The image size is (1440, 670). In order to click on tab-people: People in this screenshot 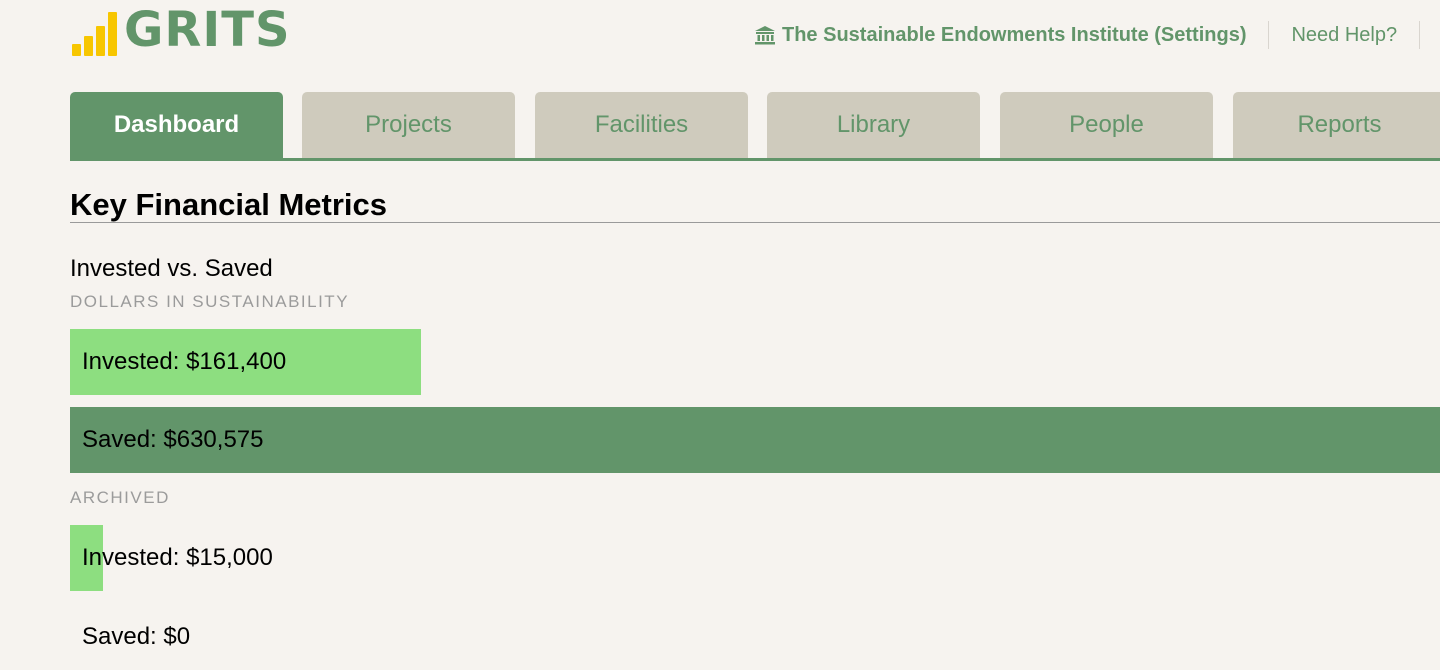, I will do `click(1106, 125)`.